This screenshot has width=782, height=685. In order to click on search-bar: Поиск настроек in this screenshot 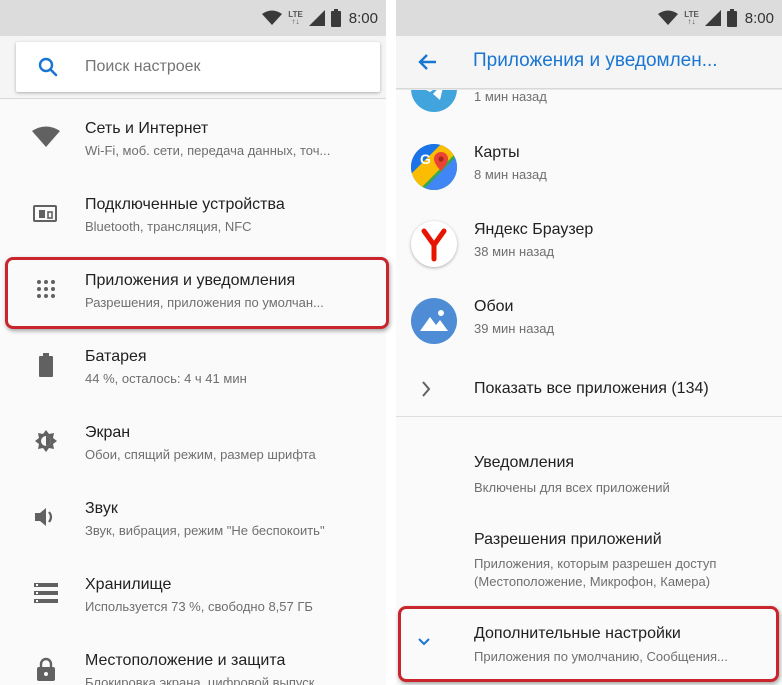, I will do `click(198, 67)`.